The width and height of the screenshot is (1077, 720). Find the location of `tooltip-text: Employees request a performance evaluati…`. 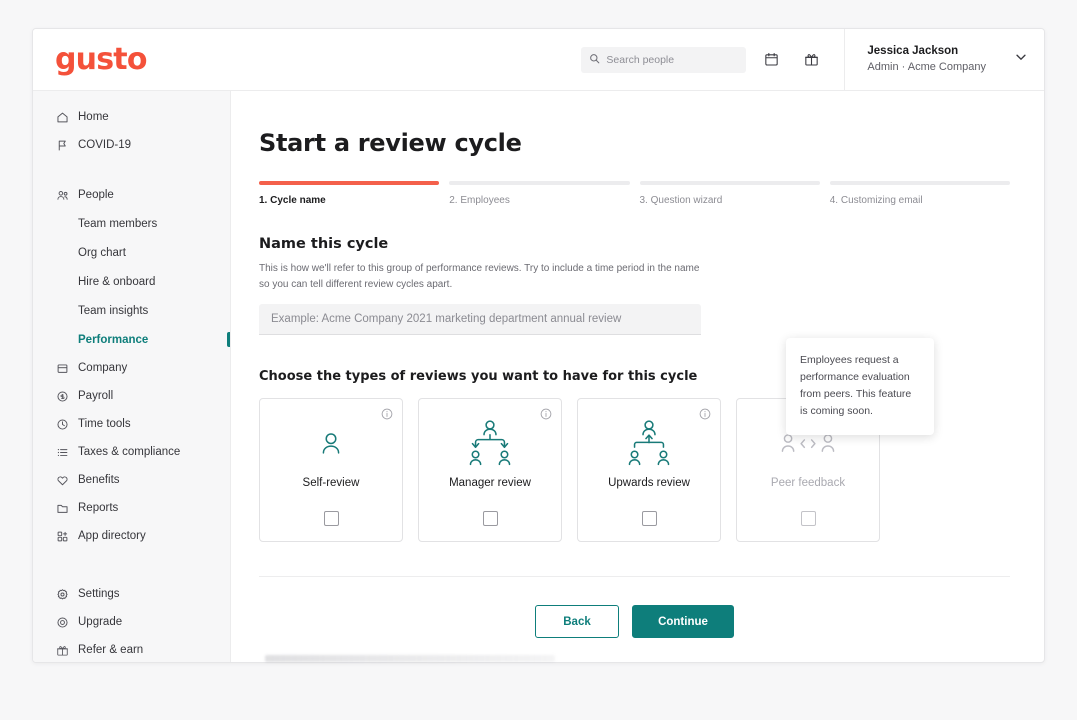

tooltip-text: Employees request a performance evaluati… is located at coordinates (856, 385).